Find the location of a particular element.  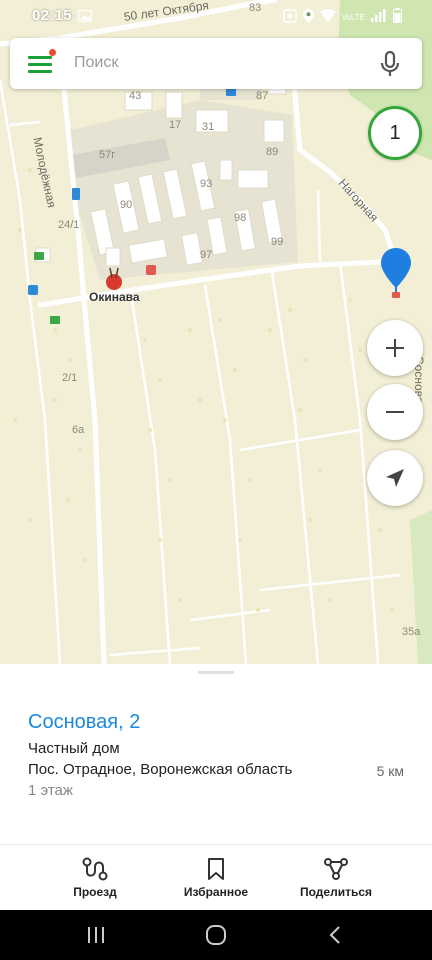

route-button: Проезд is located at coordinates (95, 878).